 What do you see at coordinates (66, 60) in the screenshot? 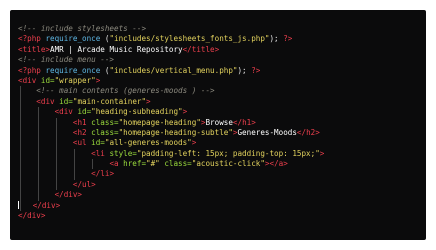
I see `code-comment: <!-- include menu -->` at bounding box center [66, 60].